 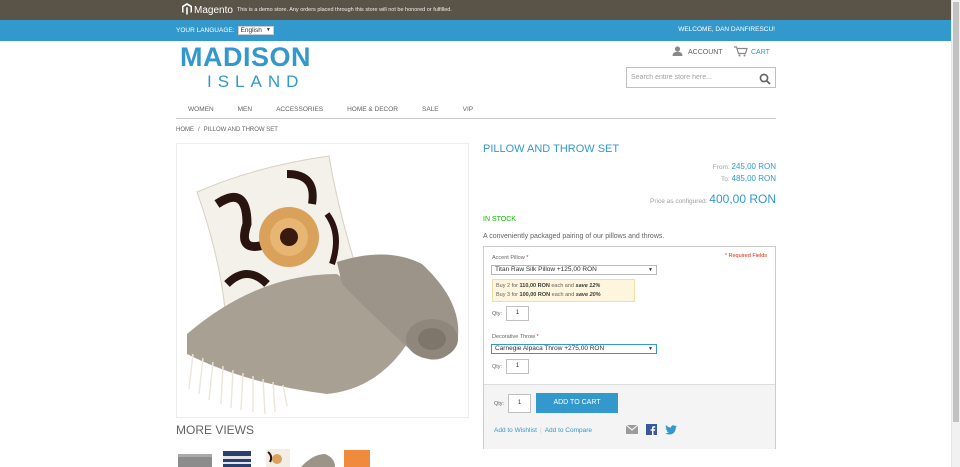 What do you see at coordinates (215, 430) in the screenshot?
I see `more-views-heading: More Views` at bounding box center [215, 430].